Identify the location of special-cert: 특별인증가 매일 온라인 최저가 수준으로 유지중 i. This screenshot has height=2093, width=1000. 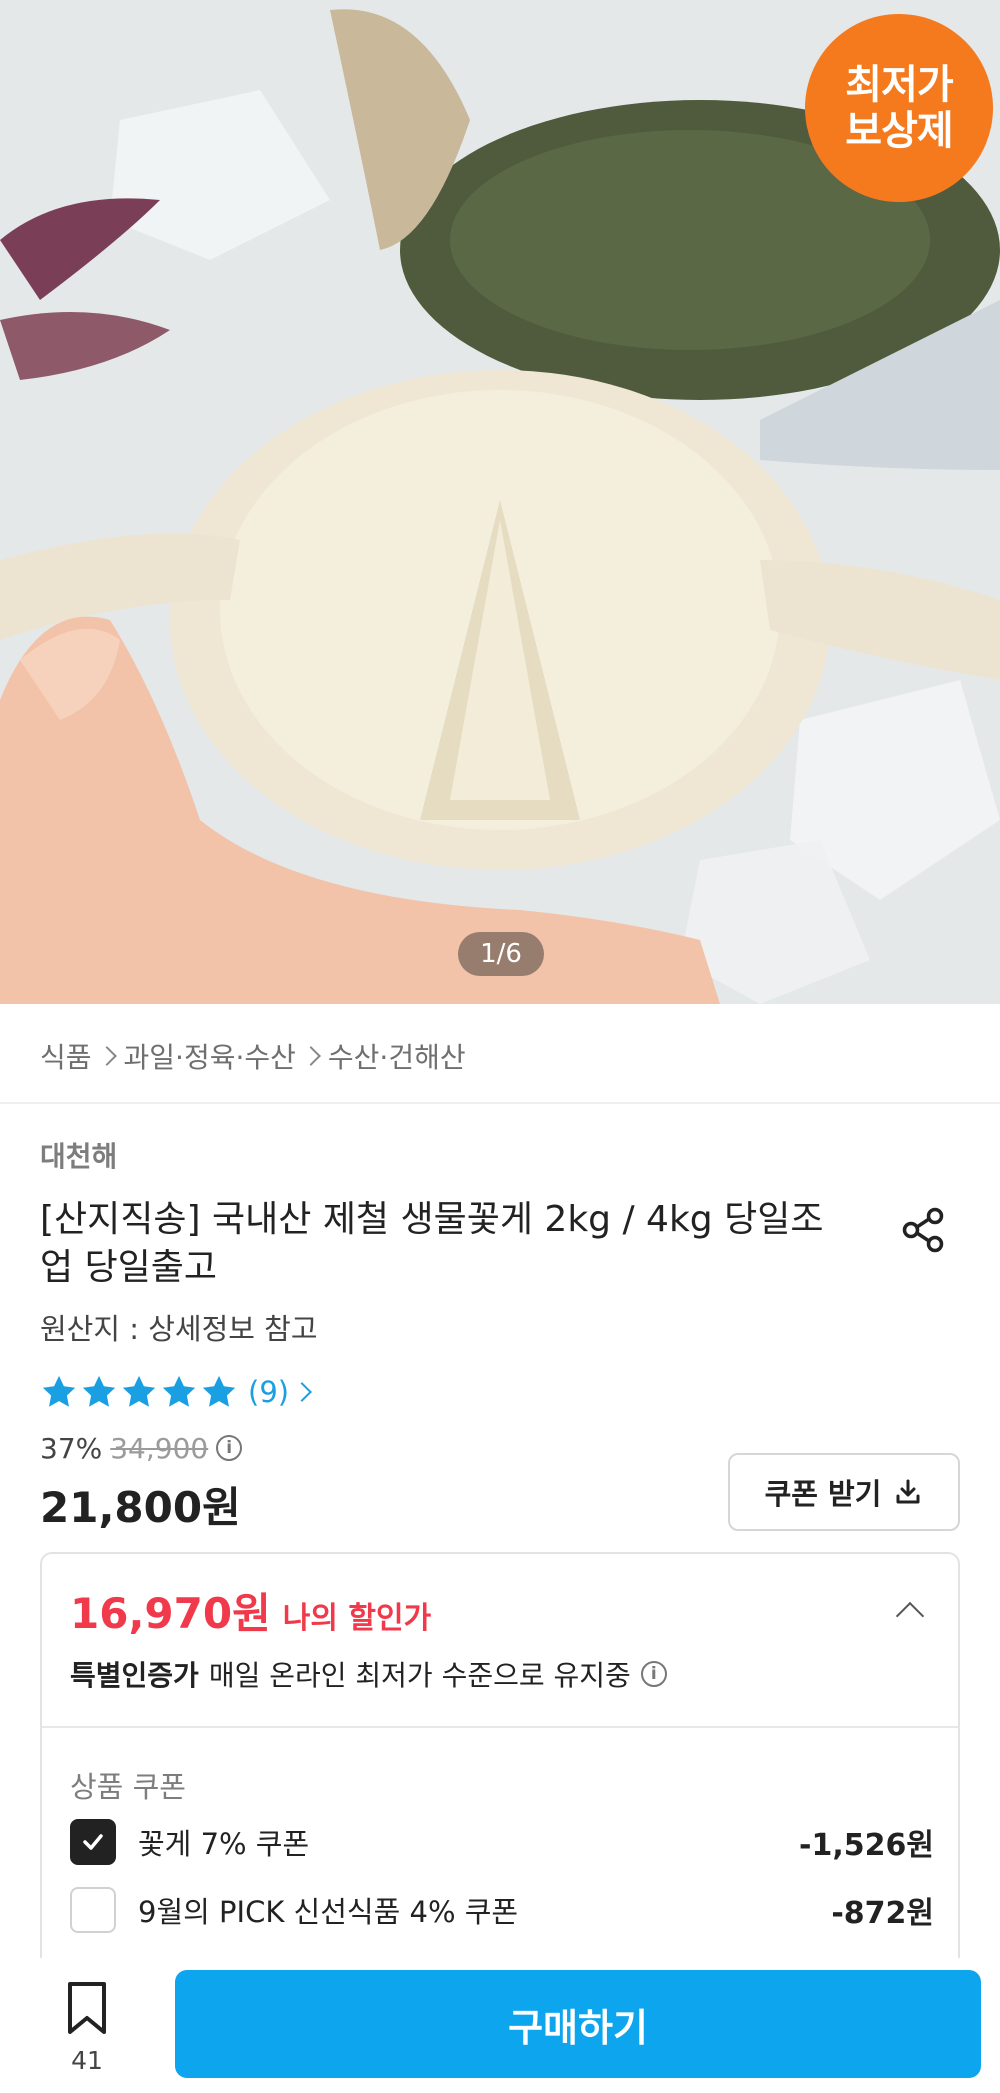
(368, 1674).